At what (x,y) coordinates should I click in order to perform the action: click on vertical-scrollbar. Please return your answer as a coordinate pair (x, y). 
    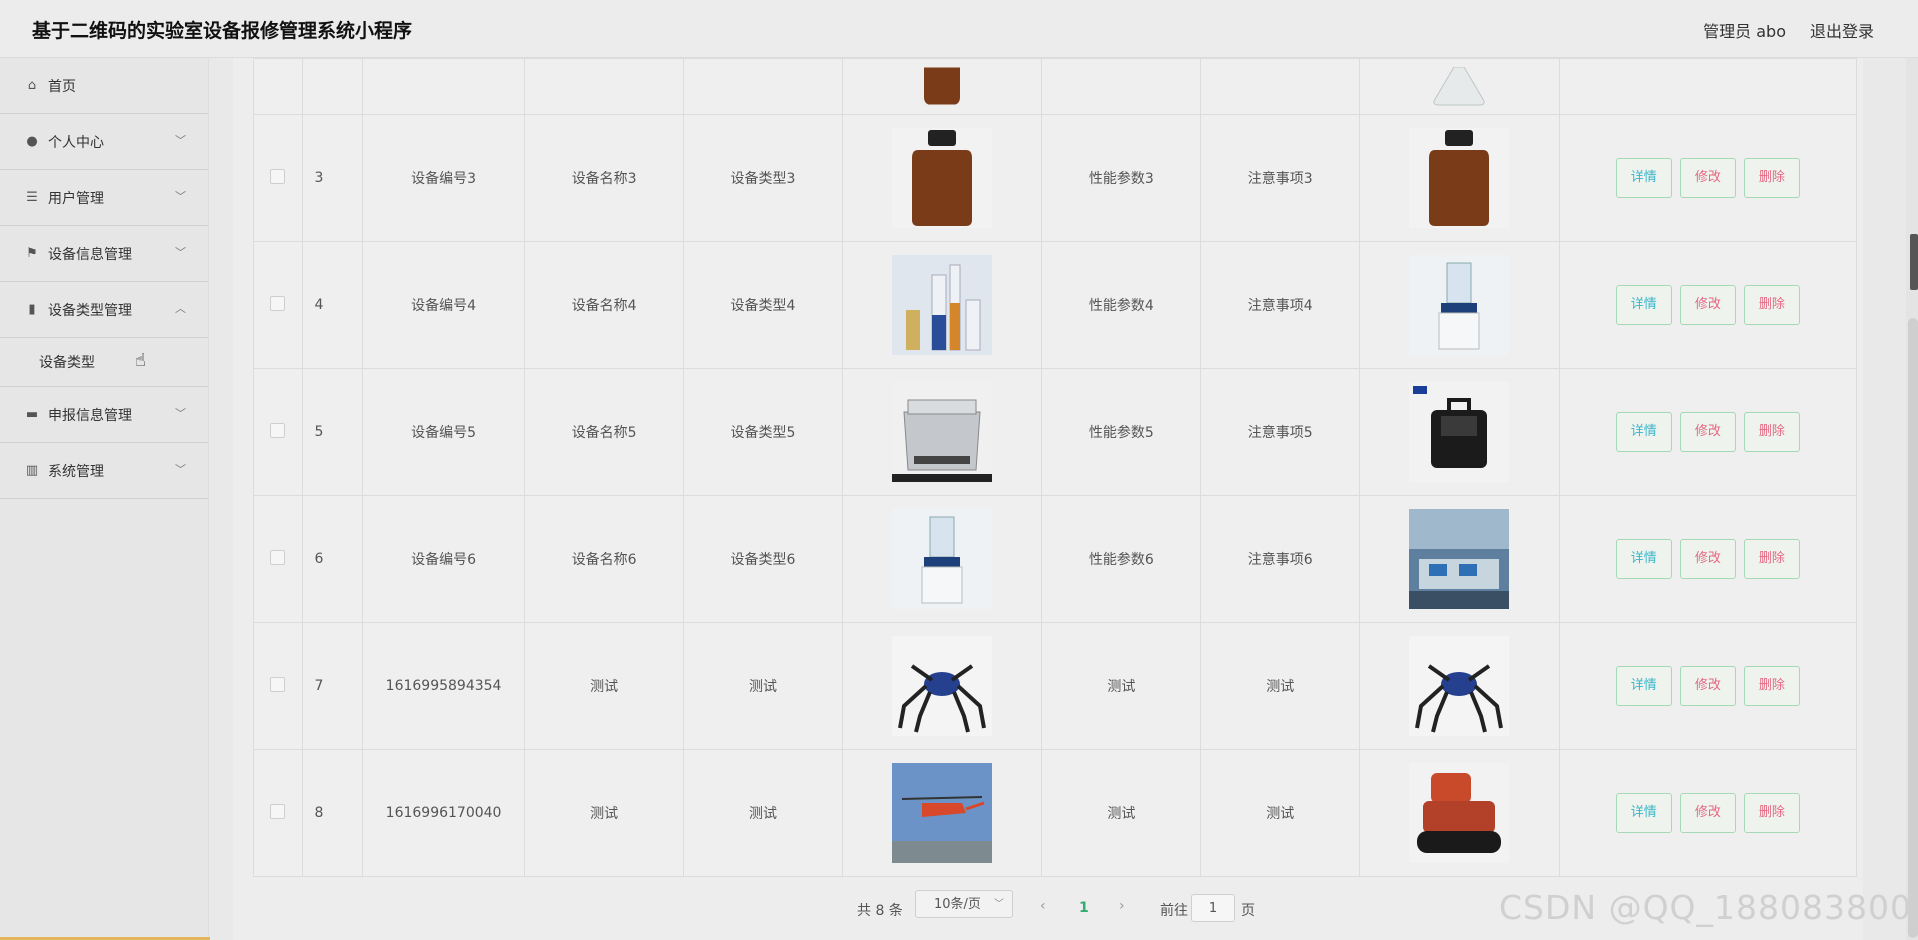
    Looking at the image, I should click on (1912, 499).